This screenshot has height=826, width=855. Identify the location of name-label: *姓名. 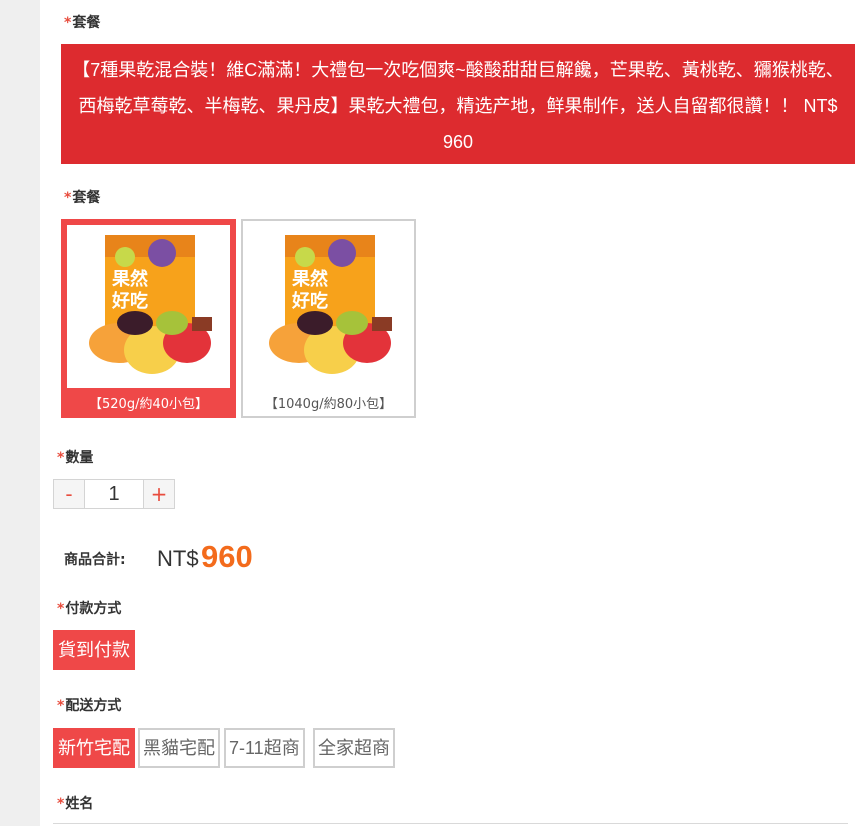
(75, 804).